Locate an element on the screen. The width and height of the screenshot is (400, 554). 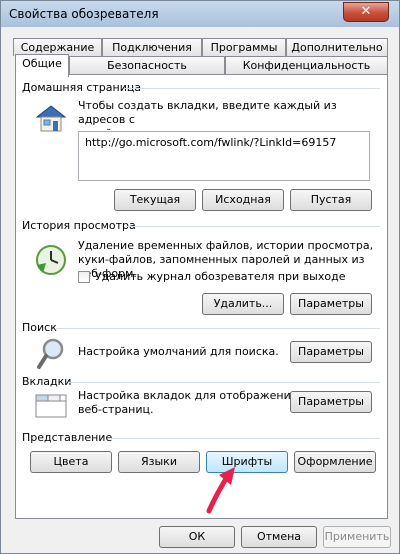
colors-button: Цвета is located at coordinates (71, 462).